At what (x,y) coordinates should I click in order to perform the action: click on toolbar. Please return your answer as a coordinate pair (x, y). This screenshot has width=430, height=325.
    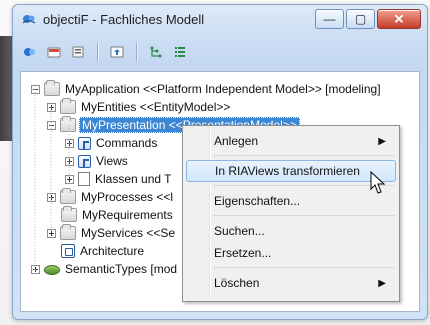
    Looking at the image, I should click on (105, 52).